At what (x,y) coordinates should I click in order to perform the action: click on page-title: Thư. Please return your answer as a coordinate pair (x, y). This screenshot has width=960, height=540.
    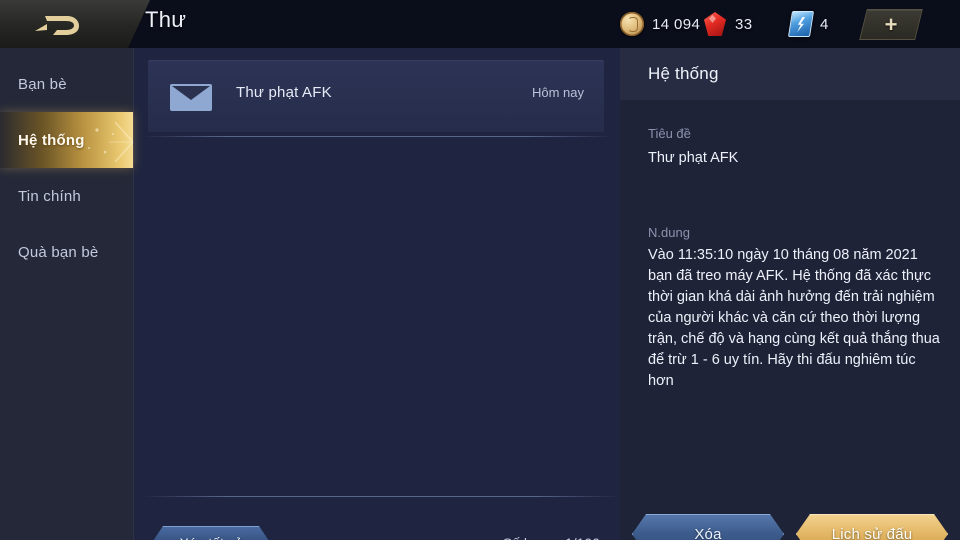
    Looking at the image, I should click on (166, 19).